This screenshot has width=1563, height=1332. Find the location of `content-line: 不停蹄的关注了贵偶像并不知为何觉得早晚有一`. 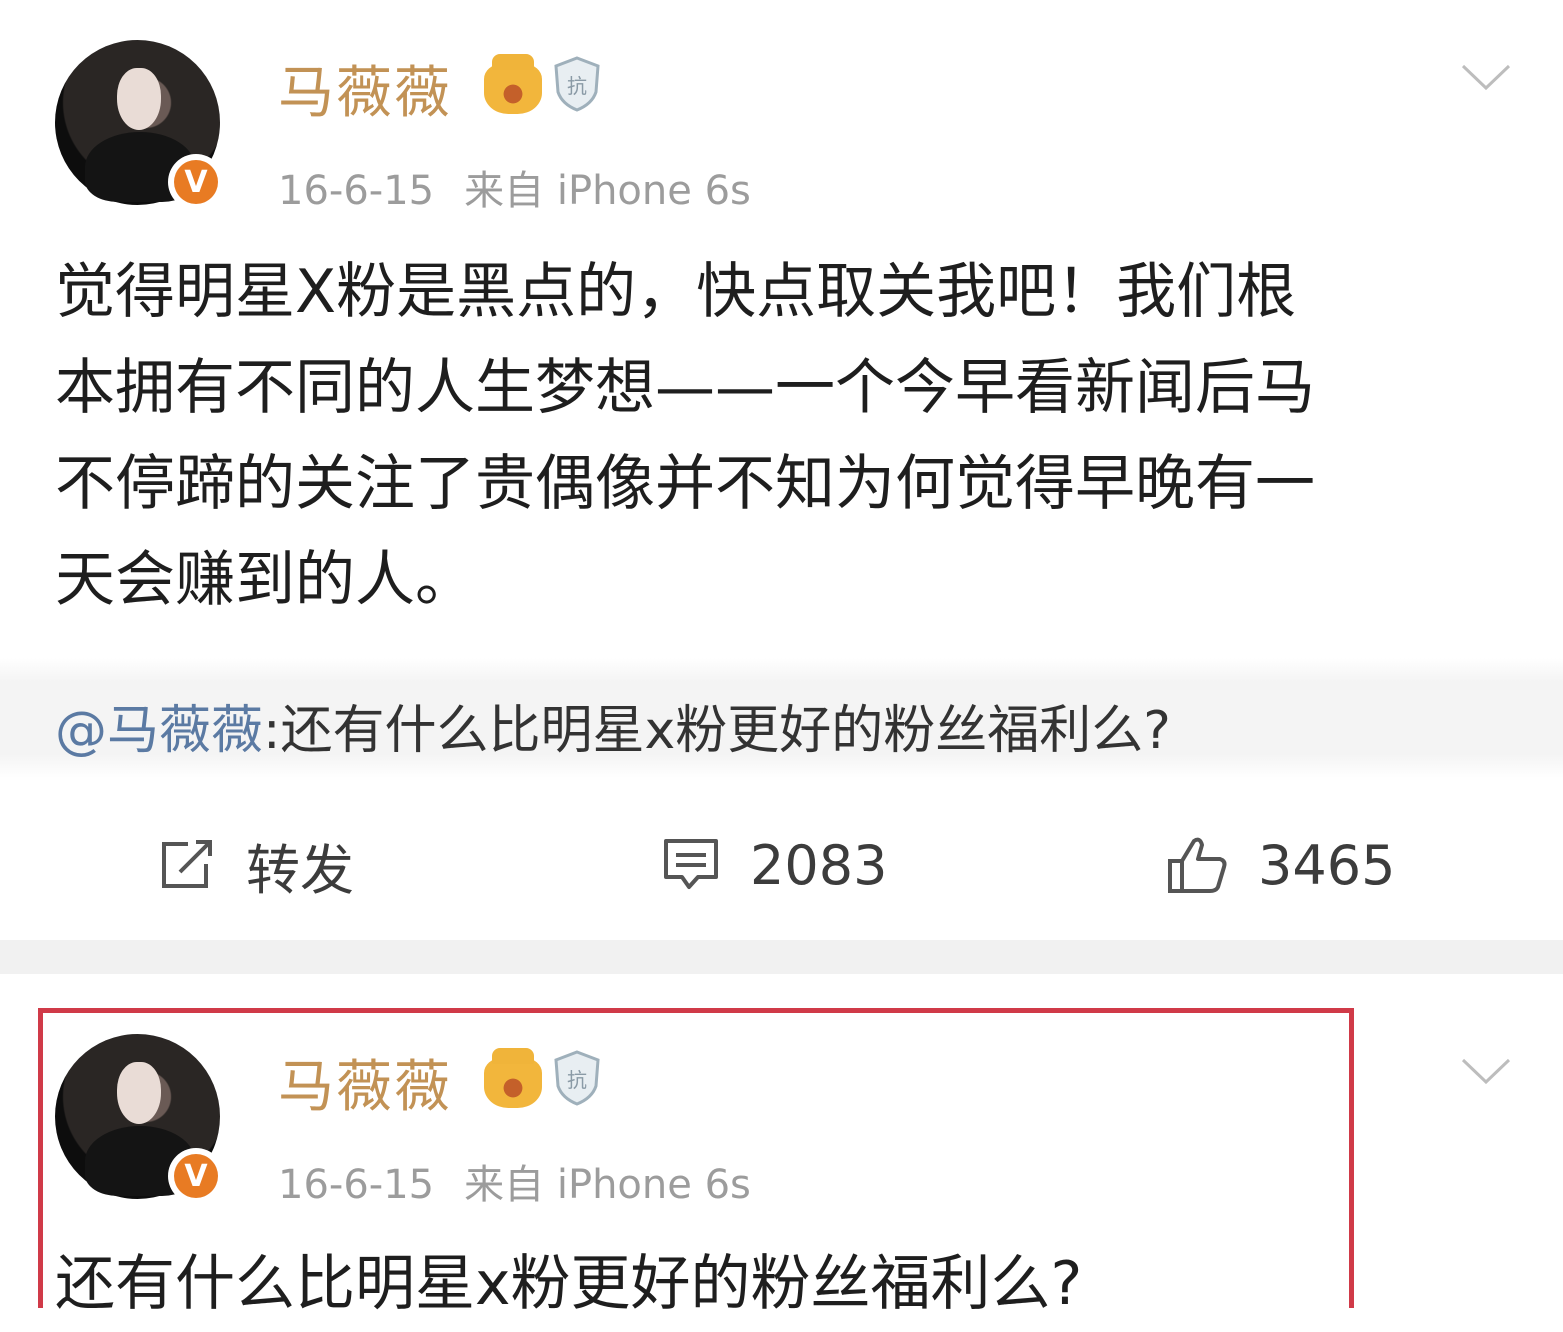

content-line: 不停蹄的关注了贵偶像并不知为何觉得早晚有一 is located at coordinates (685, 484).